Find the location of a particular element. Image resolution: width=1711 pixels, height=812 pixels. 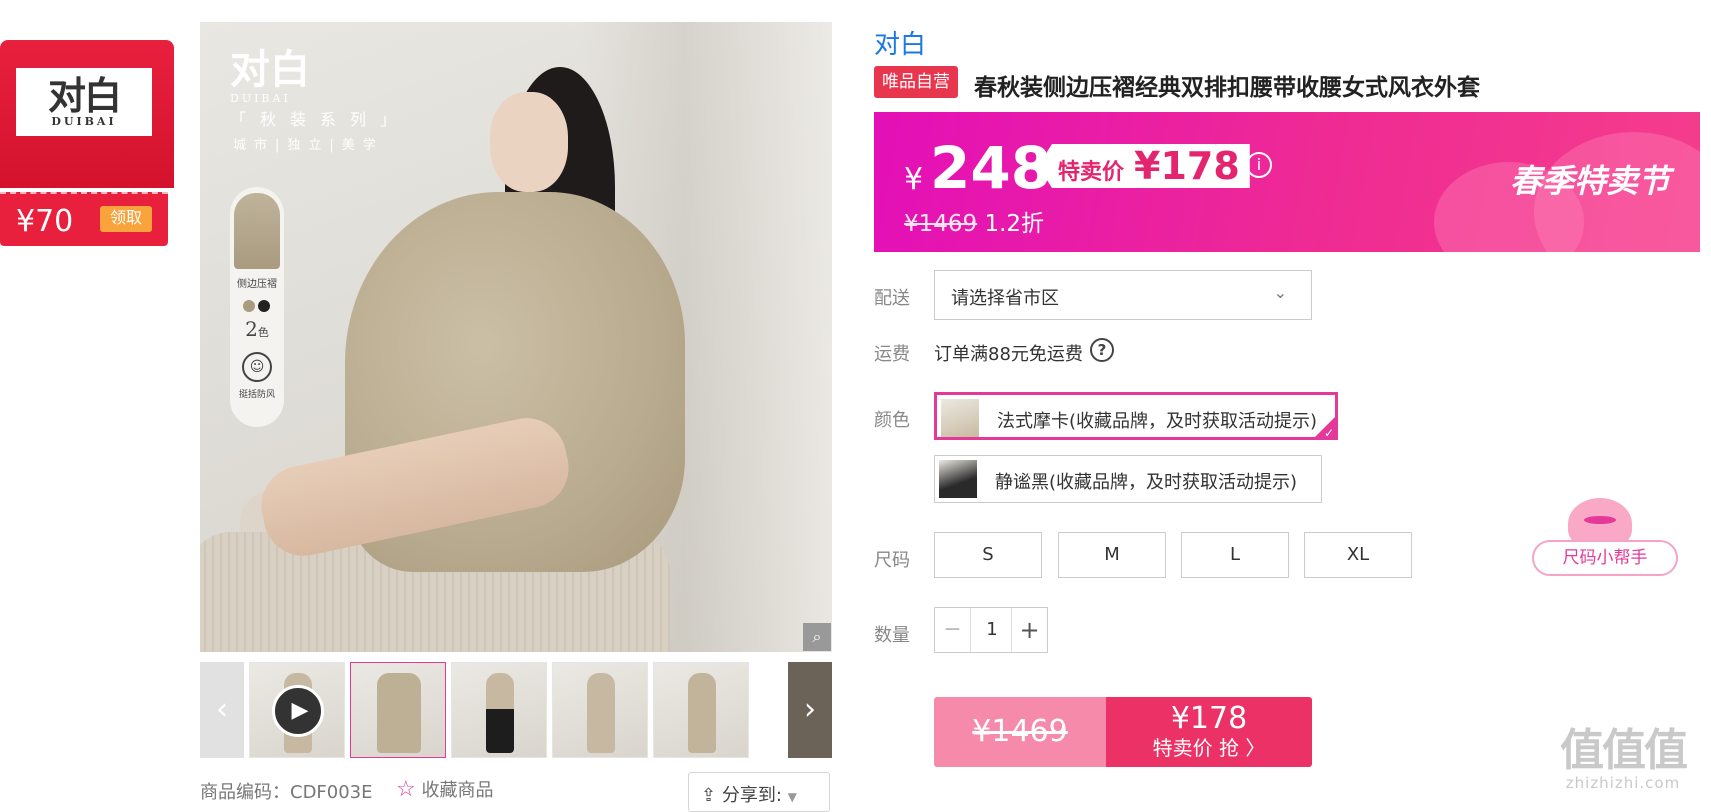

check-icon: ✓ is located at coordinates (1328, 433).